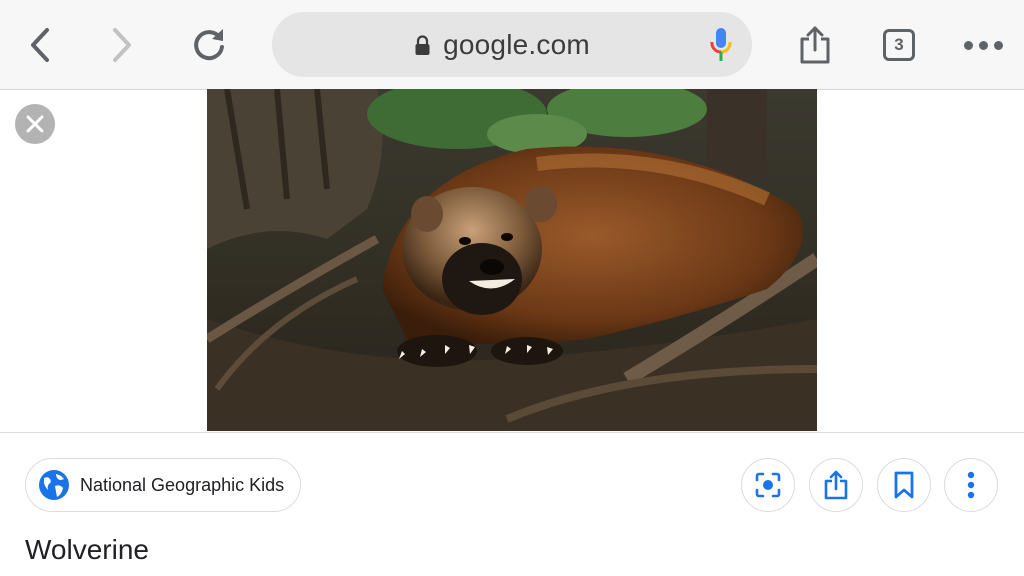  I want to click on result-more-button, so click(971, 485).